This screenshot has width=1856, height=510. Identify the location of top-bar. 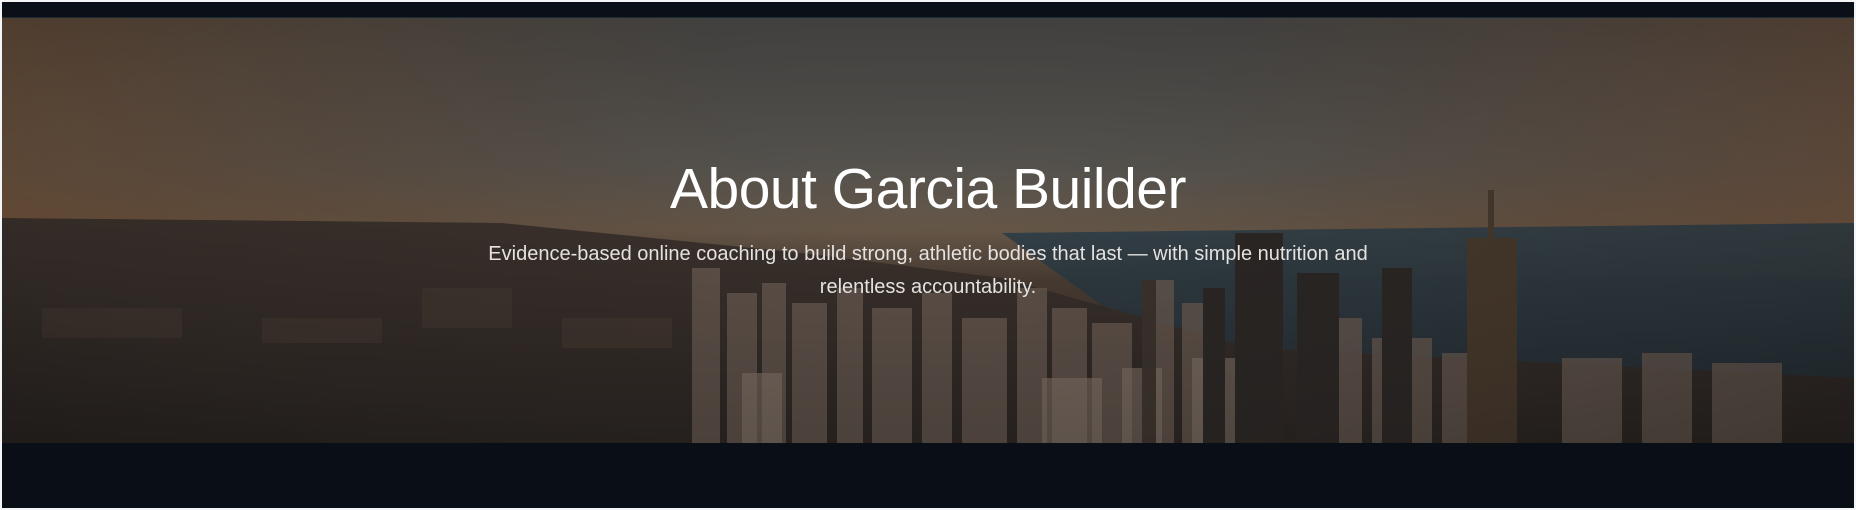
(928, 10).